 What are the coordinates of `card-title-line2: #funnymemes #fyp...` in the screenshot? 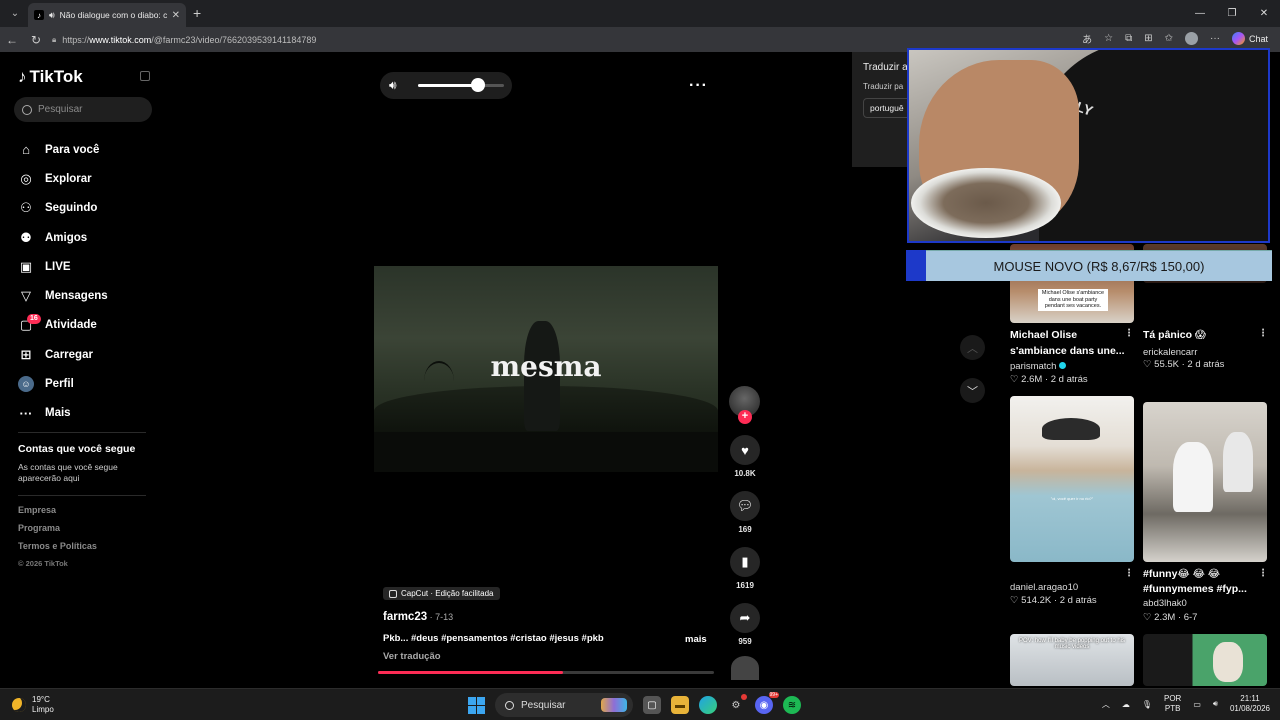 It's located at (1195, 589).